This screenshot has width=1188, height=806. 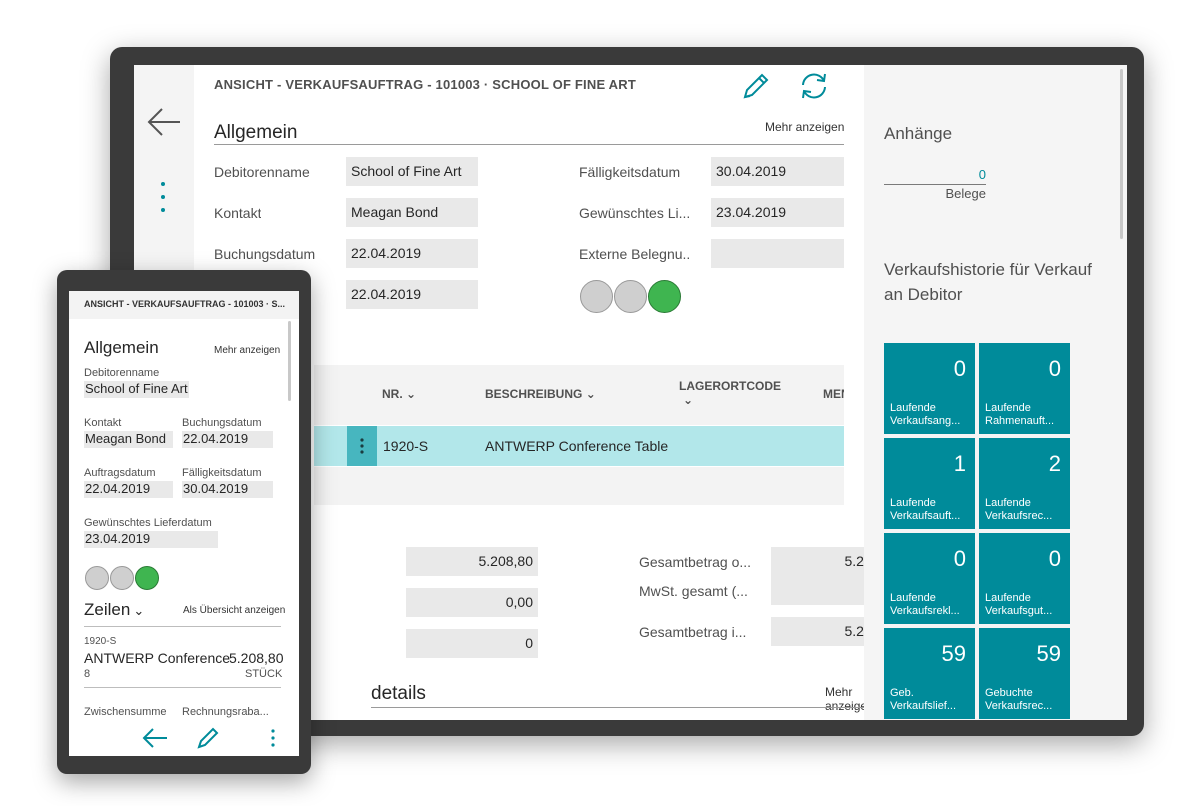 What do you see at coordinates (125, 712) in the screenshot?
I see `phone-zwischensumme-label: Zwischensumme` at bounding box center [125, 712].